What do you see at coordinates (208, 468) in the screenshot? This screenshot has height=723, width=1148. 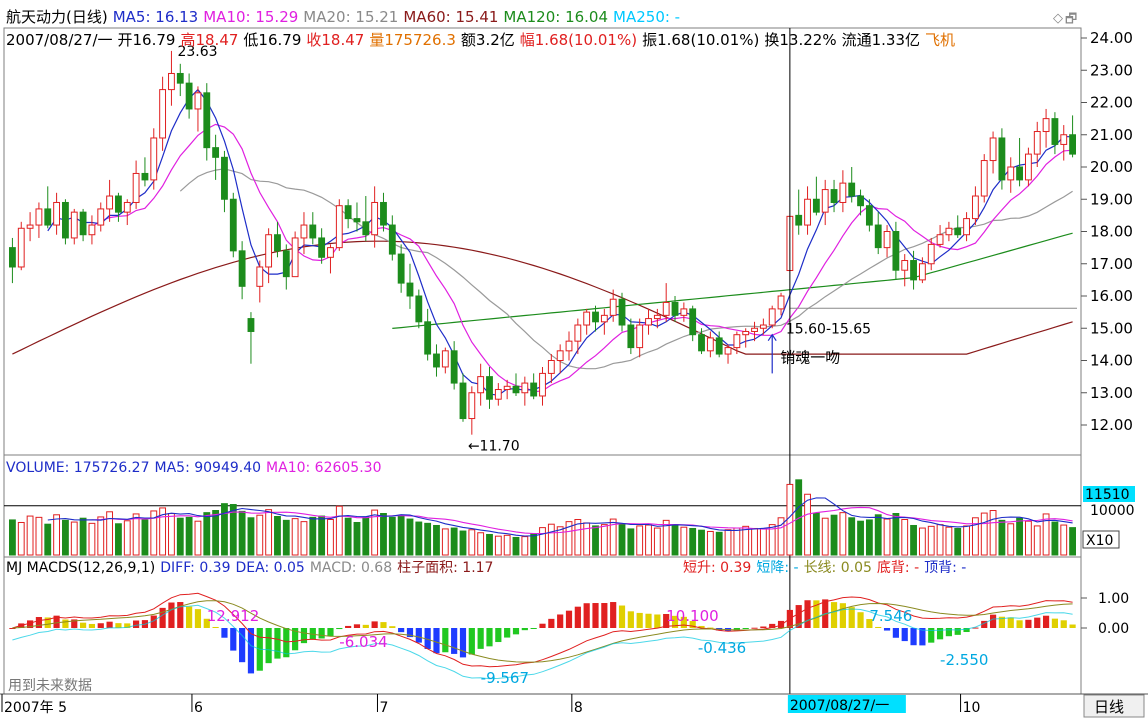 I see `volume-title-item: MA5: 90949.40` at bounding box center [208, 468].